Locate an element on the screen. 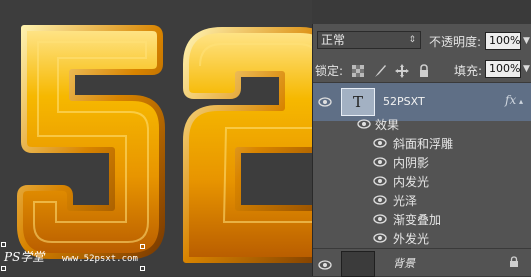 The width and height of the screenshot is (531, 277). effect-label: 渐变叠加 is located at coordinates (417, 220).